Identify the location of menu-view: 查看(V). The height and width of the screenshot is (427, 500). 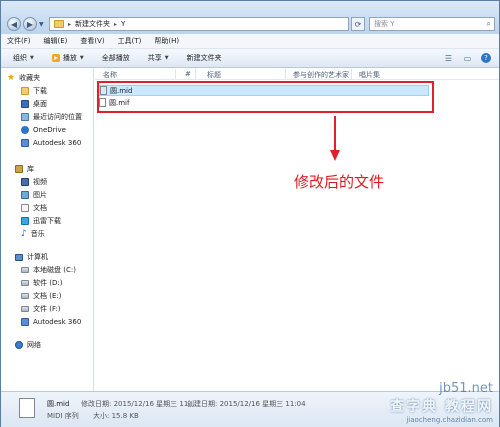
(92, 41).